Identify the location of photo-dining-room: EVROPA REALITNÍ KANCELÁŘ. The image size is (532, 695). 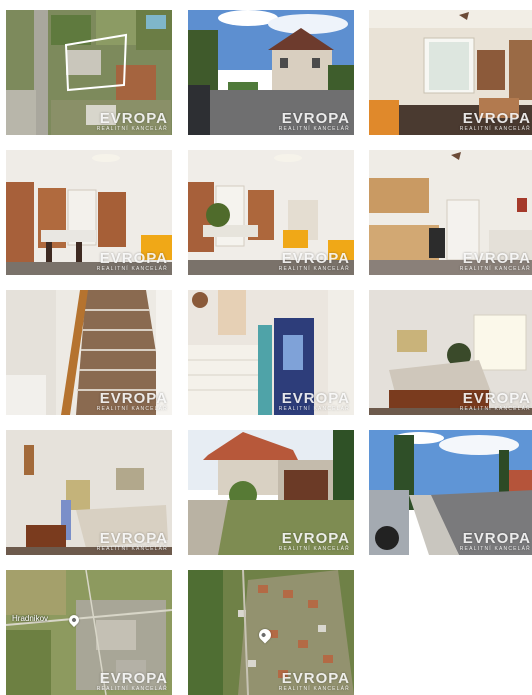
(89, 212).